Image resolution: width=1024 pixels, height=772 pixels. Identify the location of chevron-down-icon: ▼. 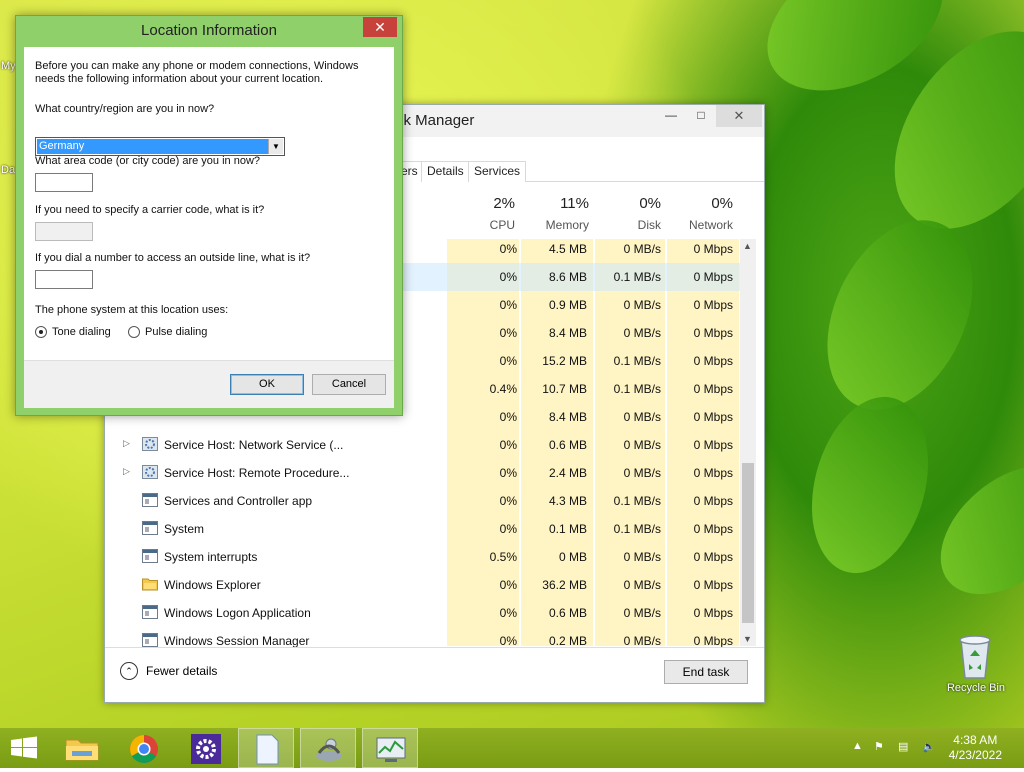
(275, 146).